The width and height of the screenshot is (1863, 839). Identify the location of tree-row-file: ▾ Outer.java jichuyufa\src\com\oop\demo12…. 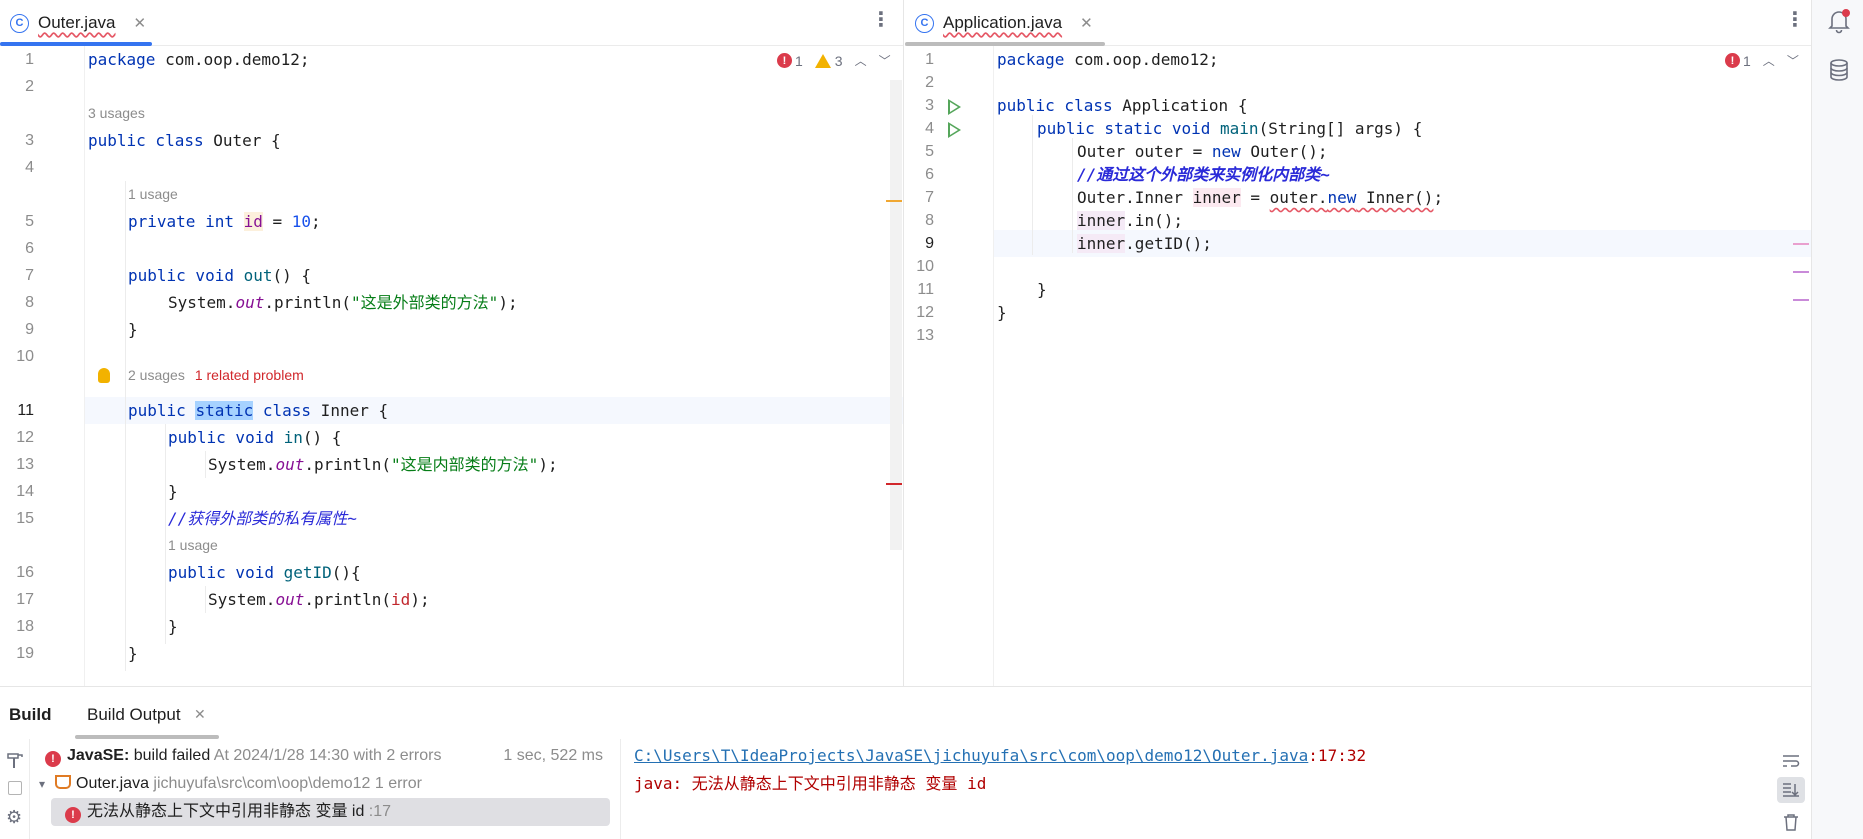
(325, 784).